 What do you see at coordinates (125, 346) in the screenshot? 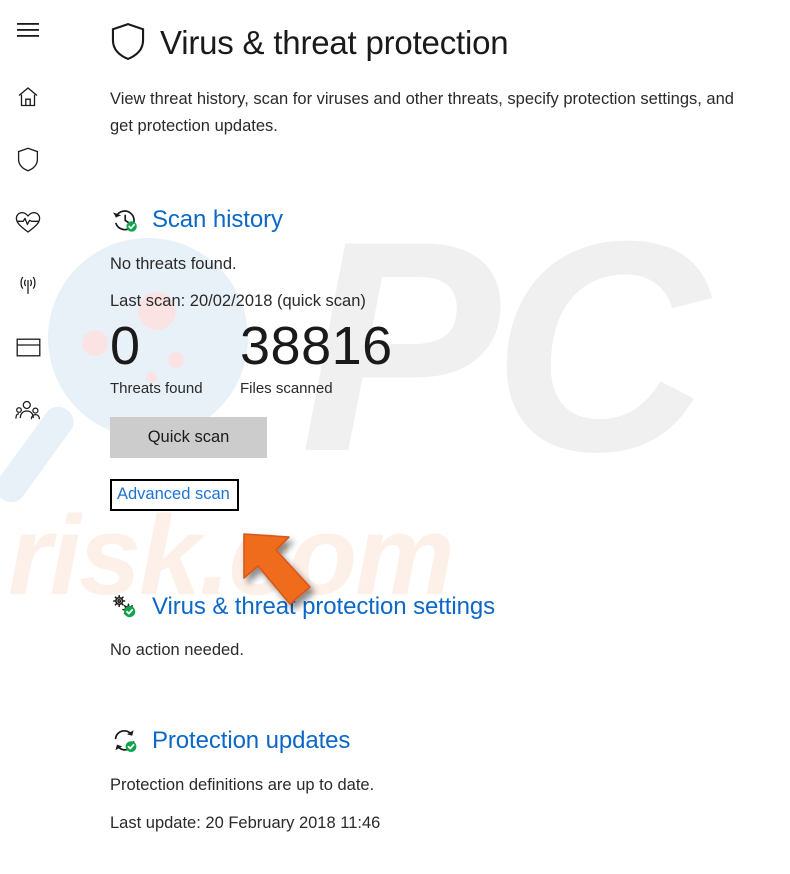
I see `stat-value: 0` at bounding box center [125, 346].